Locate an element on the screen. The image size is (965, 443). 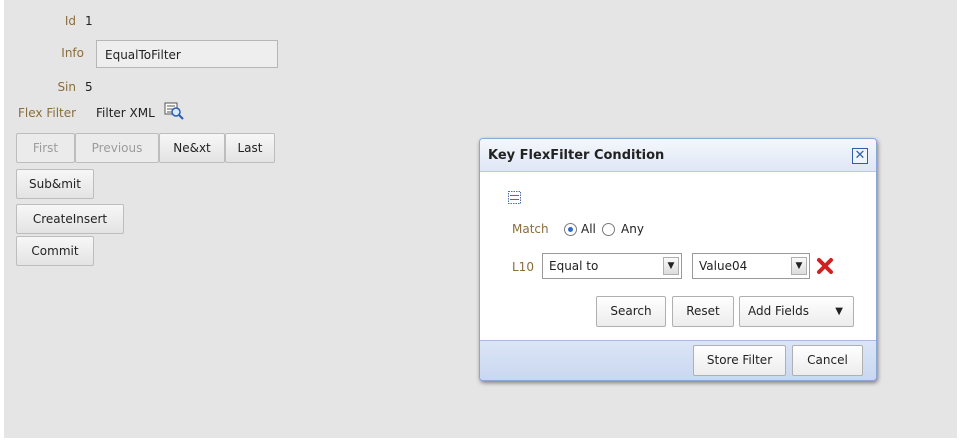
cancel-button: Cancel is located at coordinates (827, 360).